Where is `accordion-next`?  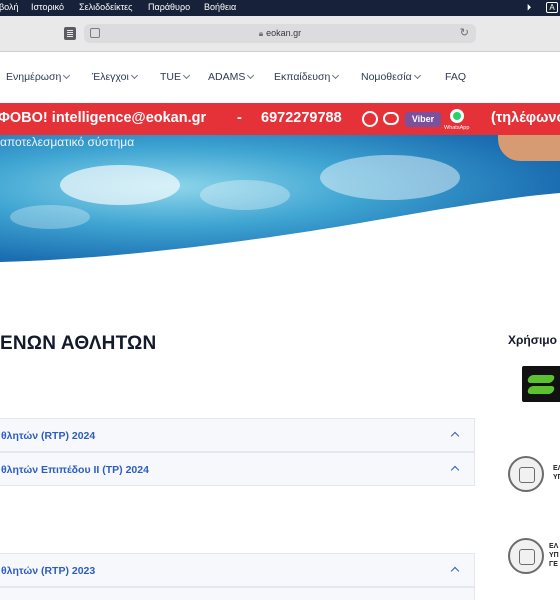
accordion-next is located at coordinates (237, 593).